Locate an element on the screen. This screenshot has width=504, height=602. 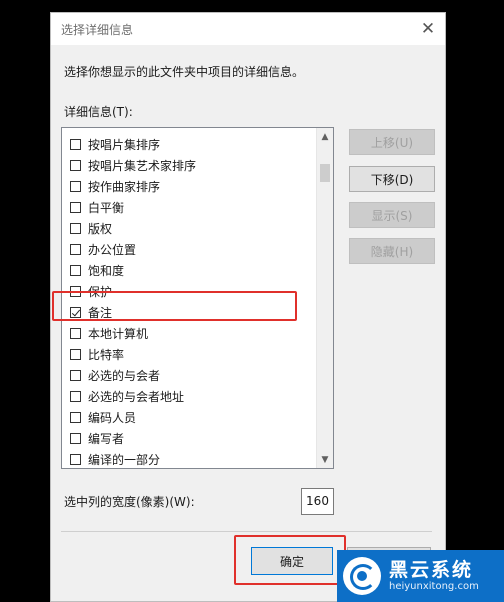
details-label: 详细信息(T): is located at coordinates (98, 112).